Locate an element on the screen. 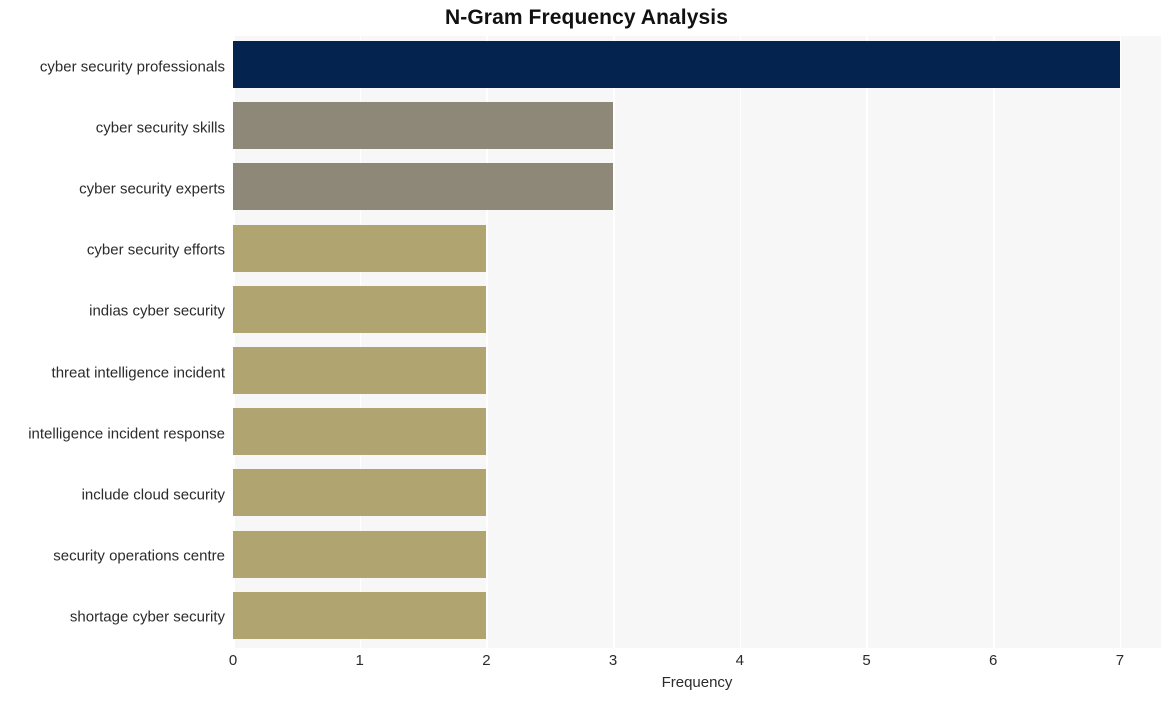 This screenshot has height=701, width=1173. x-axis-tick-label: 6 is located at coordinates (993, 660).